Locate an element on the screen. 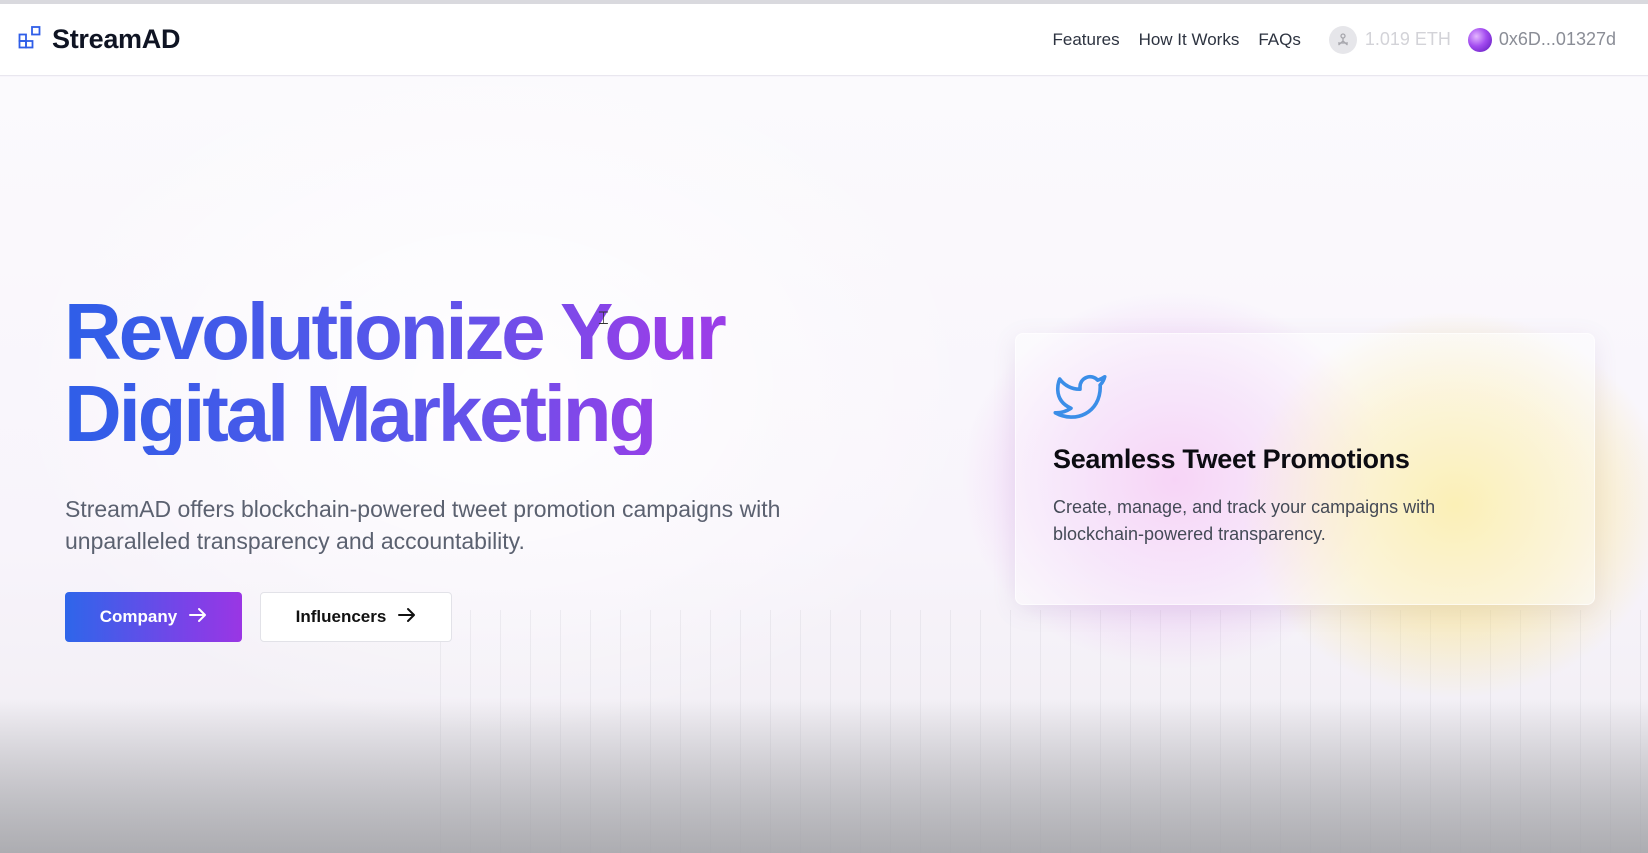 Image resolution: width=1648 pixels, height=853 pixels. grid-squares-icon is located at coordinates (30, 39).